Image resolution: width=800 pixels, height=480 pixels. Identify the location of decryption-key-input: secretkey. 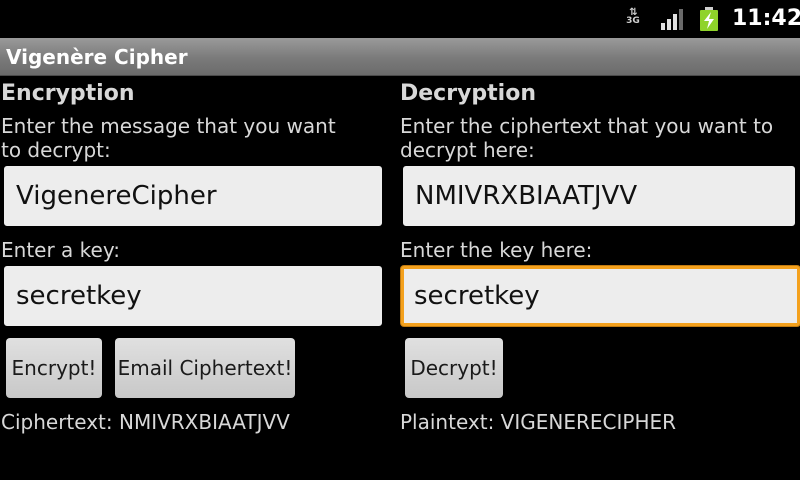
(600, 296).